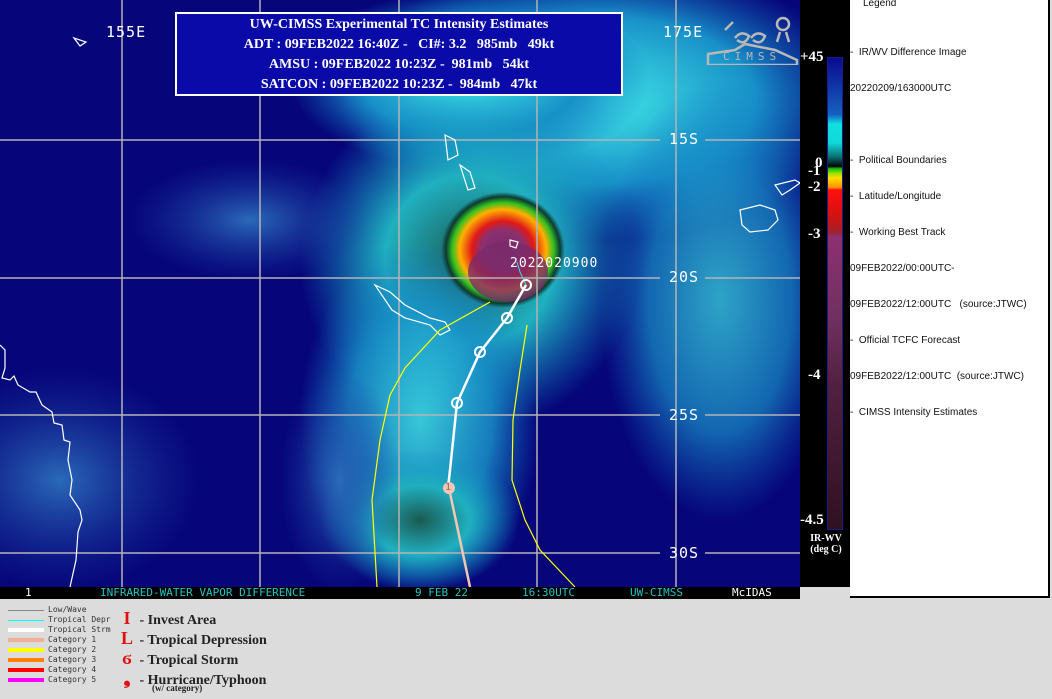 This screenshot has height=699, width=1052. I want to click on cimss-logo-text: CIMSS, so click(752, 56).